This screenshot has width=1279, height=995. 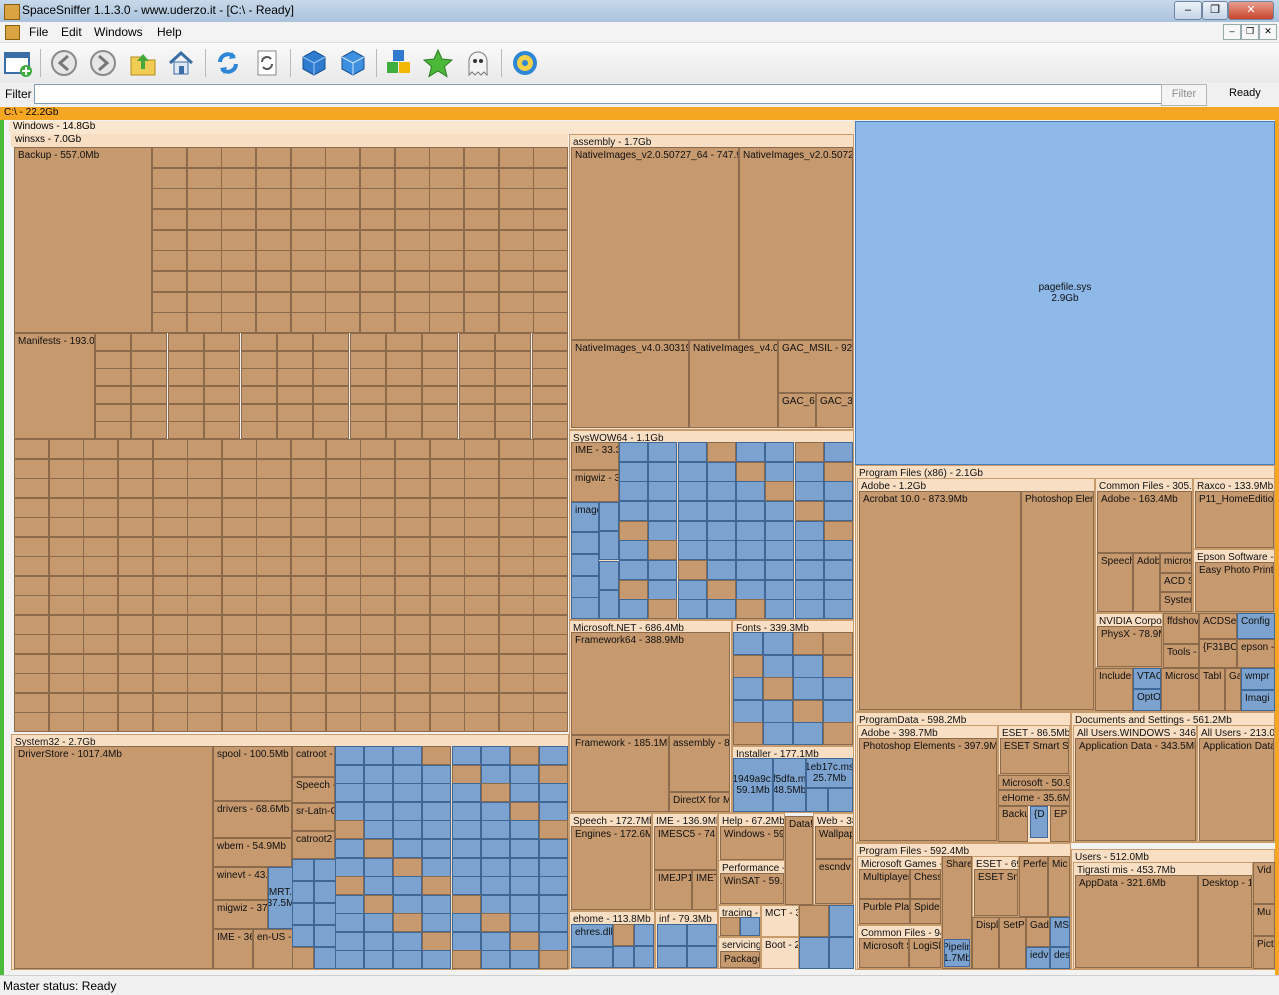 I want to click on file-tile: iedv, so click(x=1038, y=958).